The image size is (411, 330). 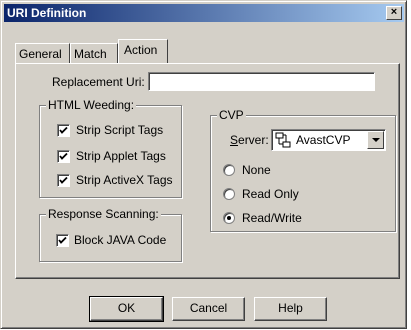 What do you see at coordinates (272, 218) in the screenshot?
I see `cvp-read-write-label: Read/Write` at bounding box center [272, 218].